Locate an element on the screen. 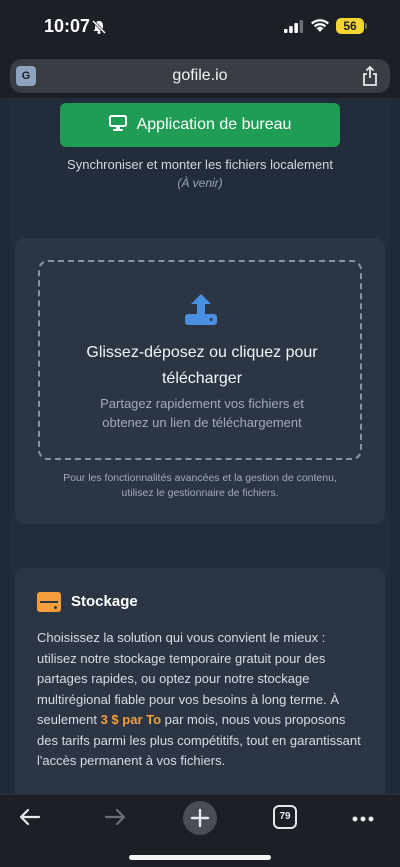 The height and width of the screenshot is (867, 400). dropzone-subtitle-line2: obtenez un lien de téléchargement is located at coordinates (202, 422).